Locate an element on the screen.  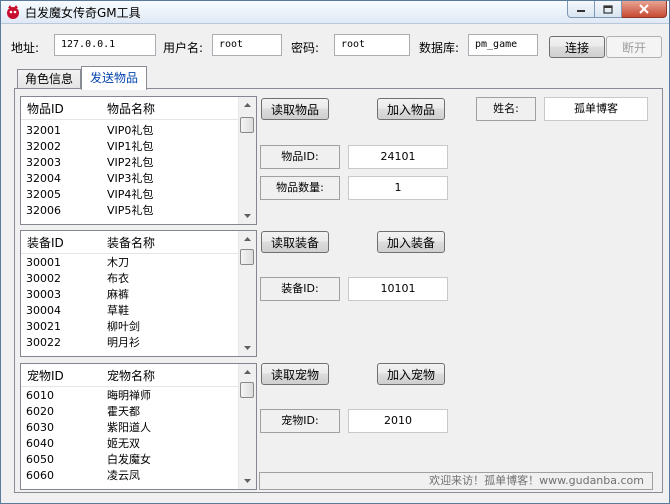
equipment-id-field: 10101 is located at coordinates (398, 289).